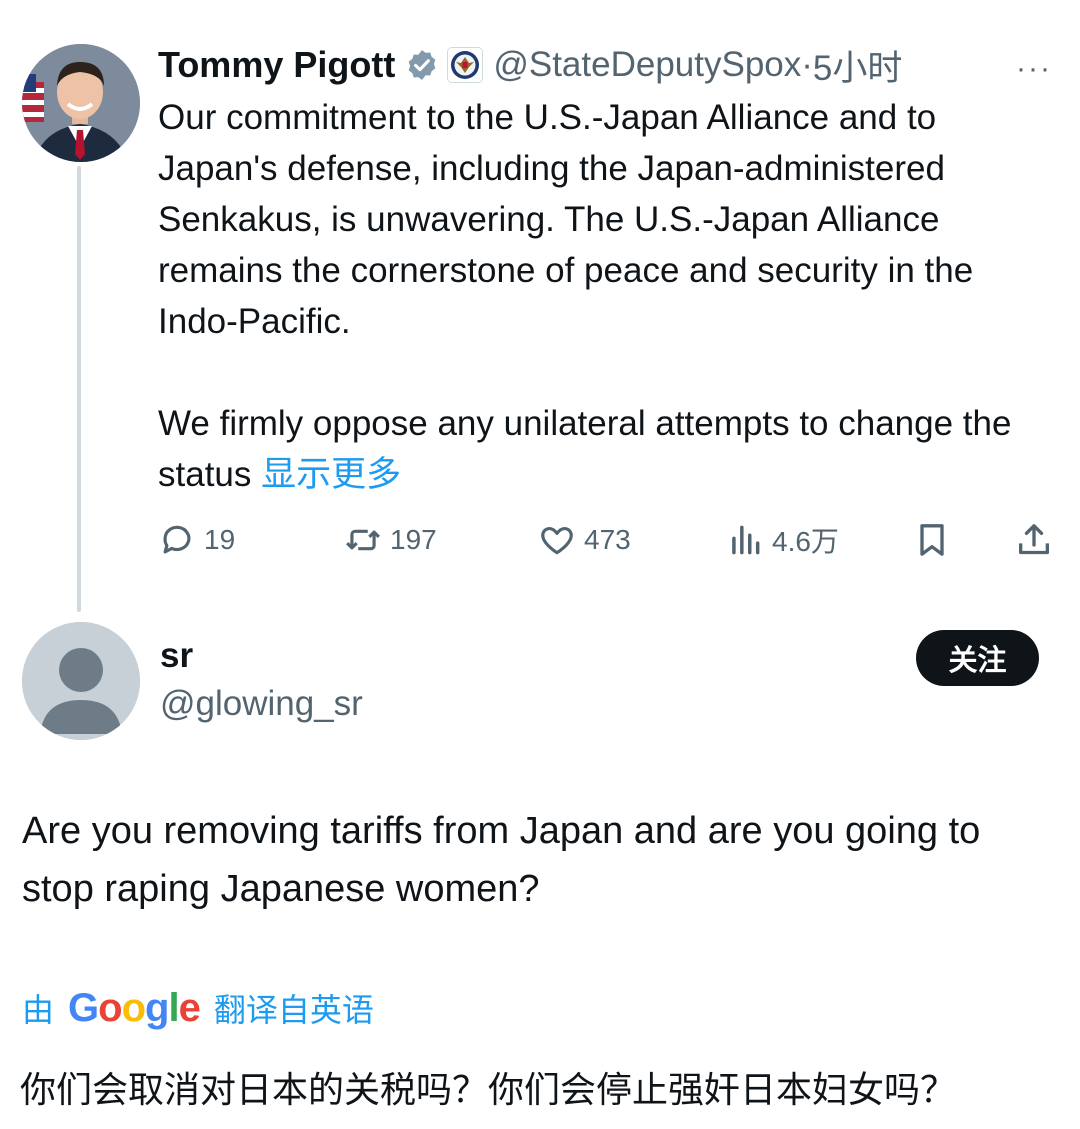 The height and width of the screenshot is (1129, 1080). I want to click on translate-suffix: 翻译自英语, so click(293, 1010).